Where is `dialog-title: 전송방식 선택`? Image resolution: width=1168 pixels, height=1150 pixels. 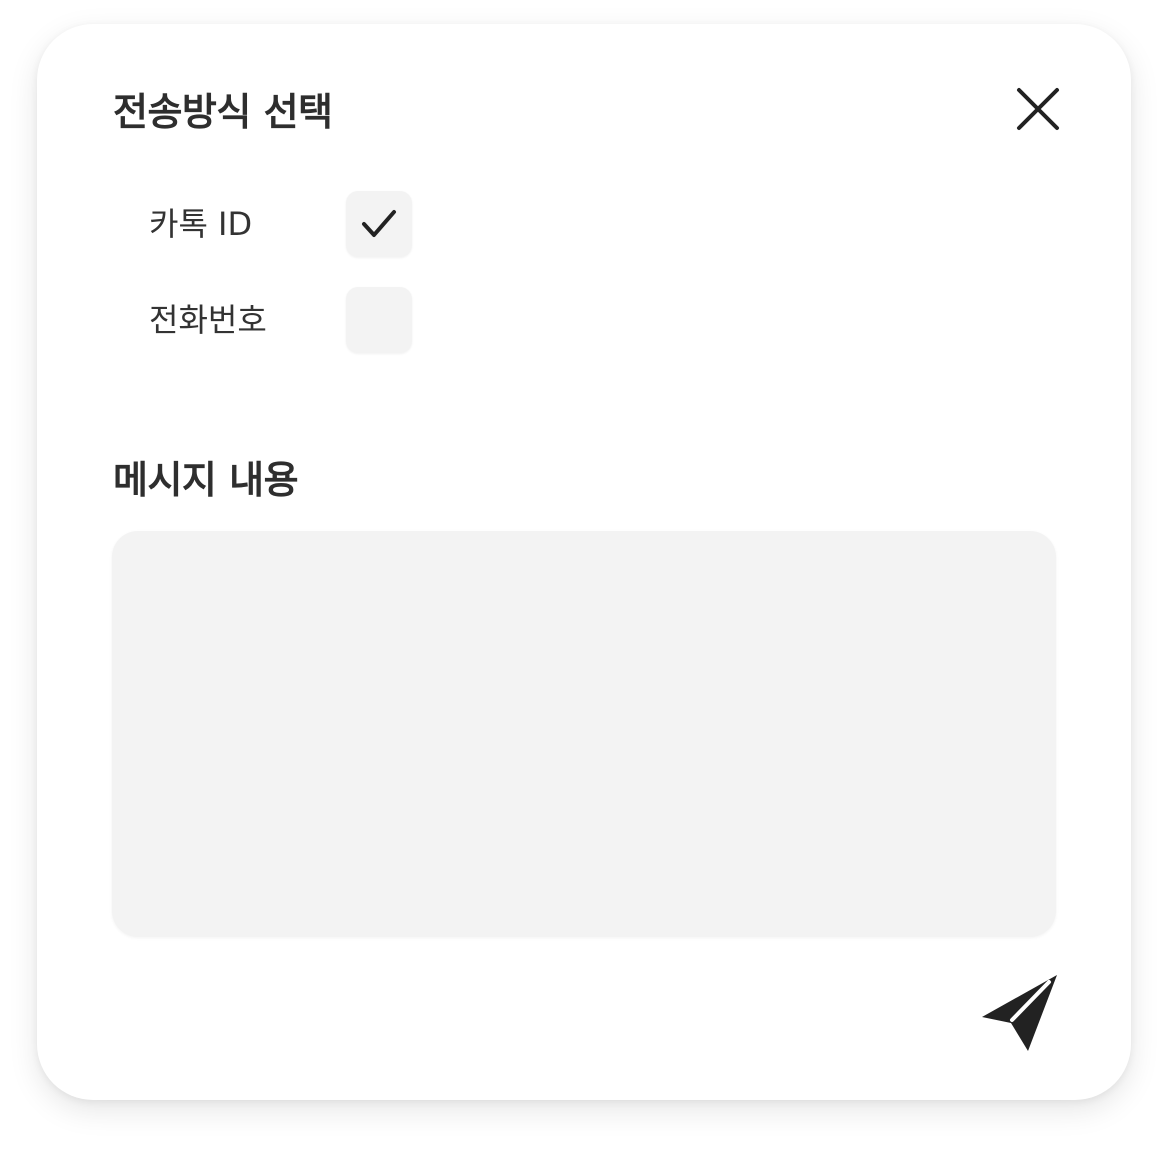 dialog-title: 전송방식 선택 is located at coordinates (223, 112).